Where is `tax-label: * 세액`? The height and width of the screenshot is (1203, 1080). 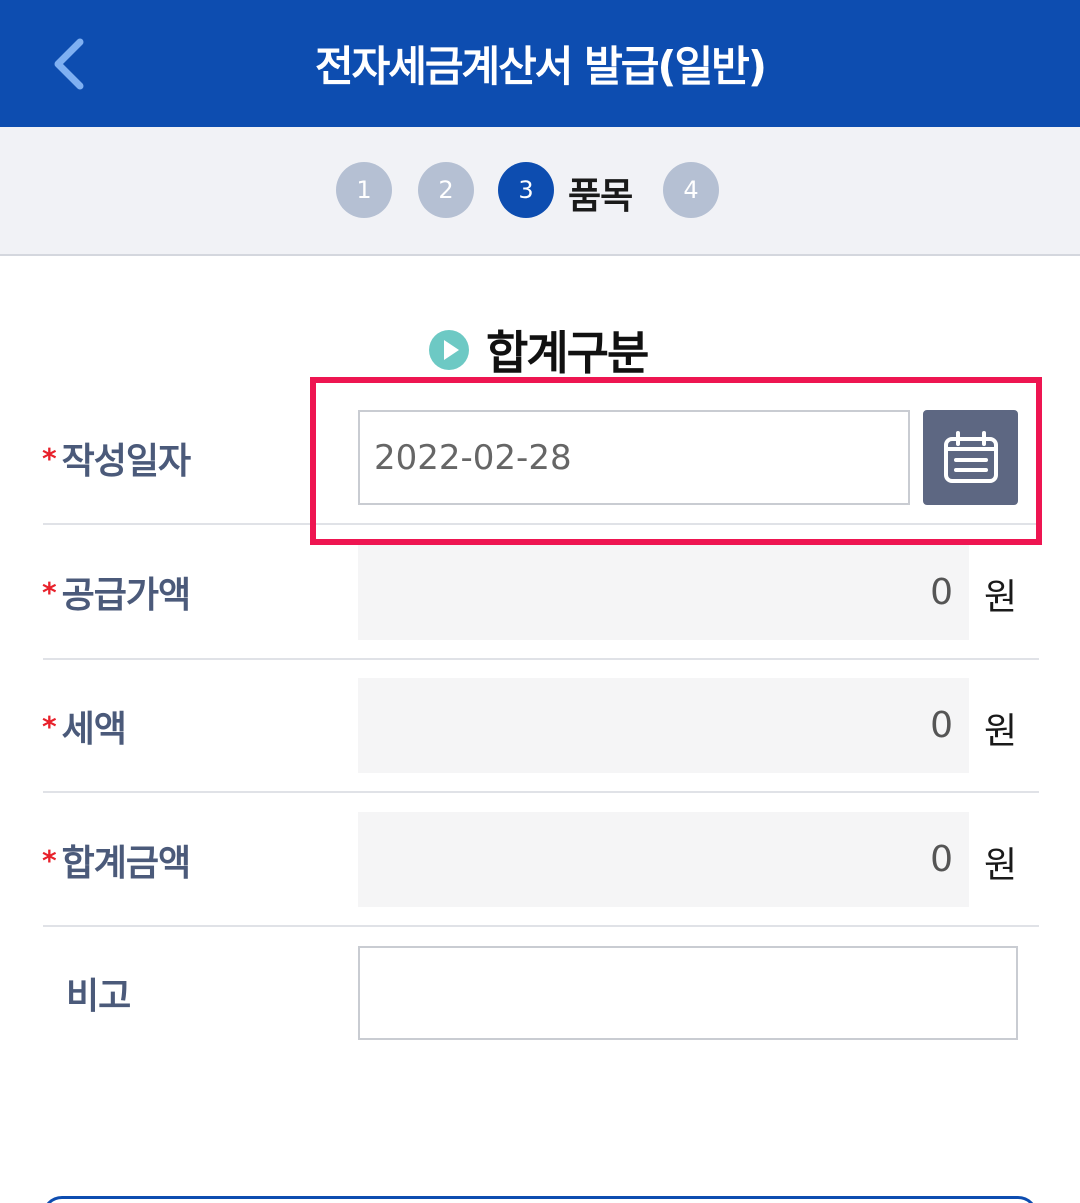
tax-label: * 세액 is located at coordinates (84, 726).